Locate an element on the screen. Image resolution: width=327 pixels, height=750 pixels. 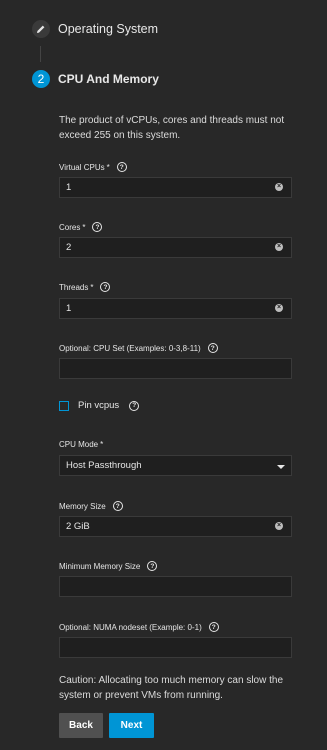
vcpus-input: 1 × is located at coordinates (175, 187).